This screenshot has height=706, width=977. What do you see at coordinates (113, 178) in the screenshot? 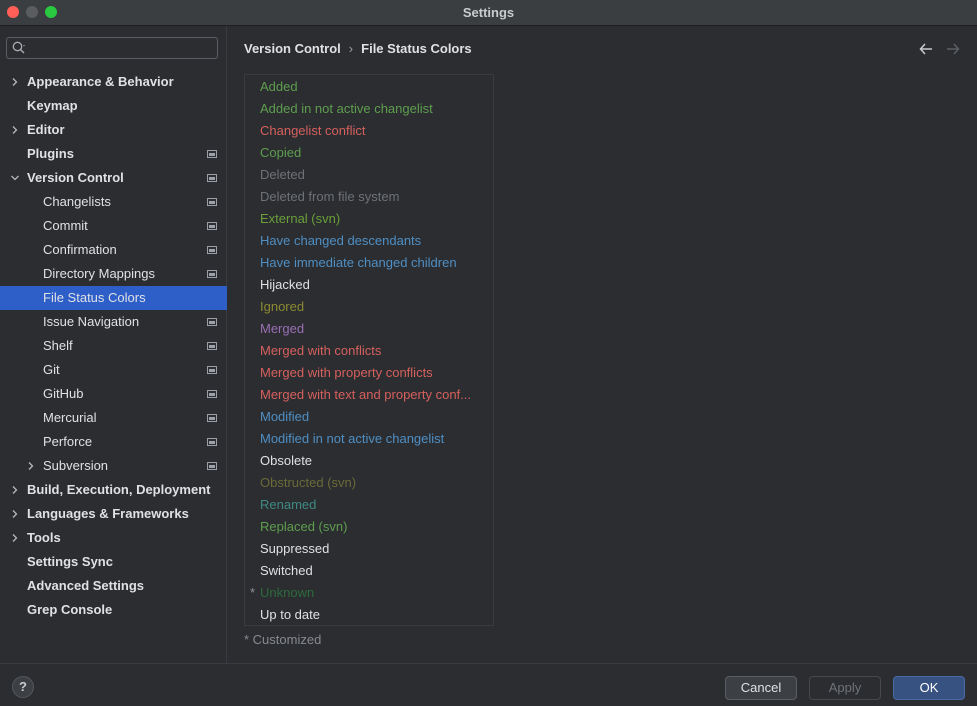
I see `sidebar-item-version-control: Version Control` at bounding box center [113, 178].